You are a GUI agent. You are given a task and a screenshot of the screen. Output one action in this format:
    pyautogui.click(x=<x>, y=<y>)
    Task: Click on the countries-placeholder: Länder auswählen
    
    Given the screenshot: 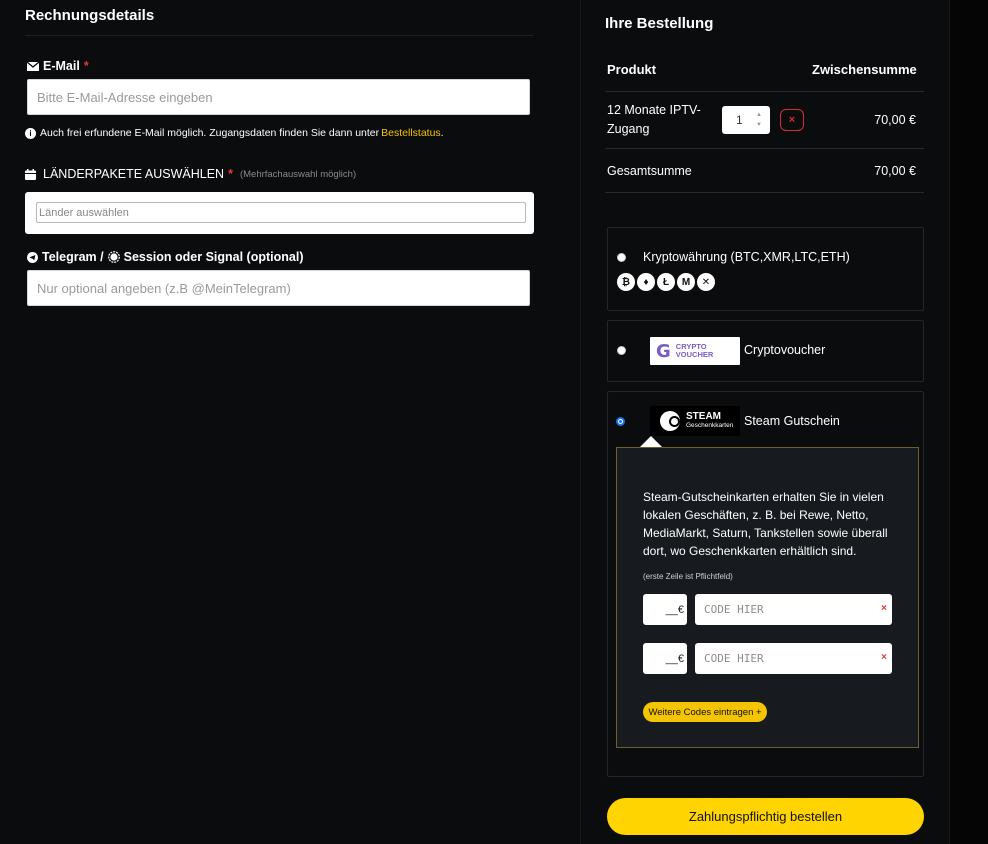 What is the action you would take?
    pyautogui.click(x=84, y=212)
    